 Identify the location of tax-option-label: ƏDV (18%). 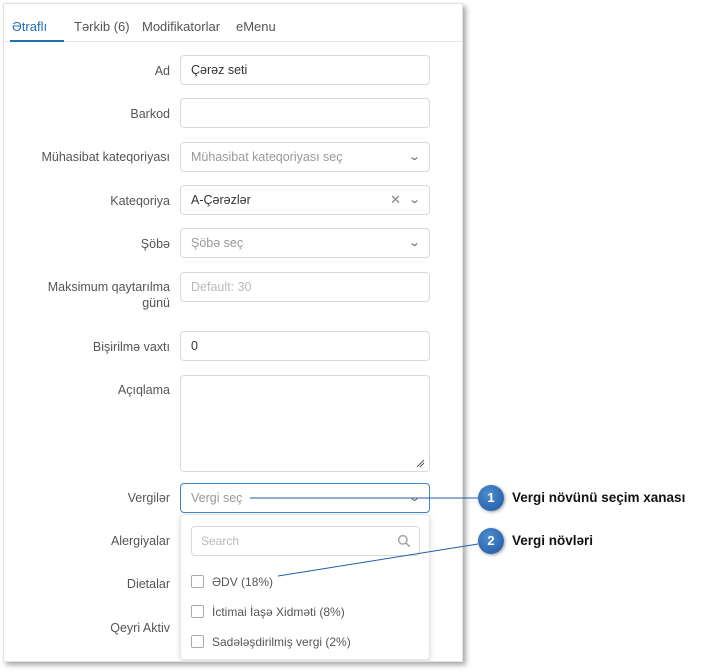
(243, 582).